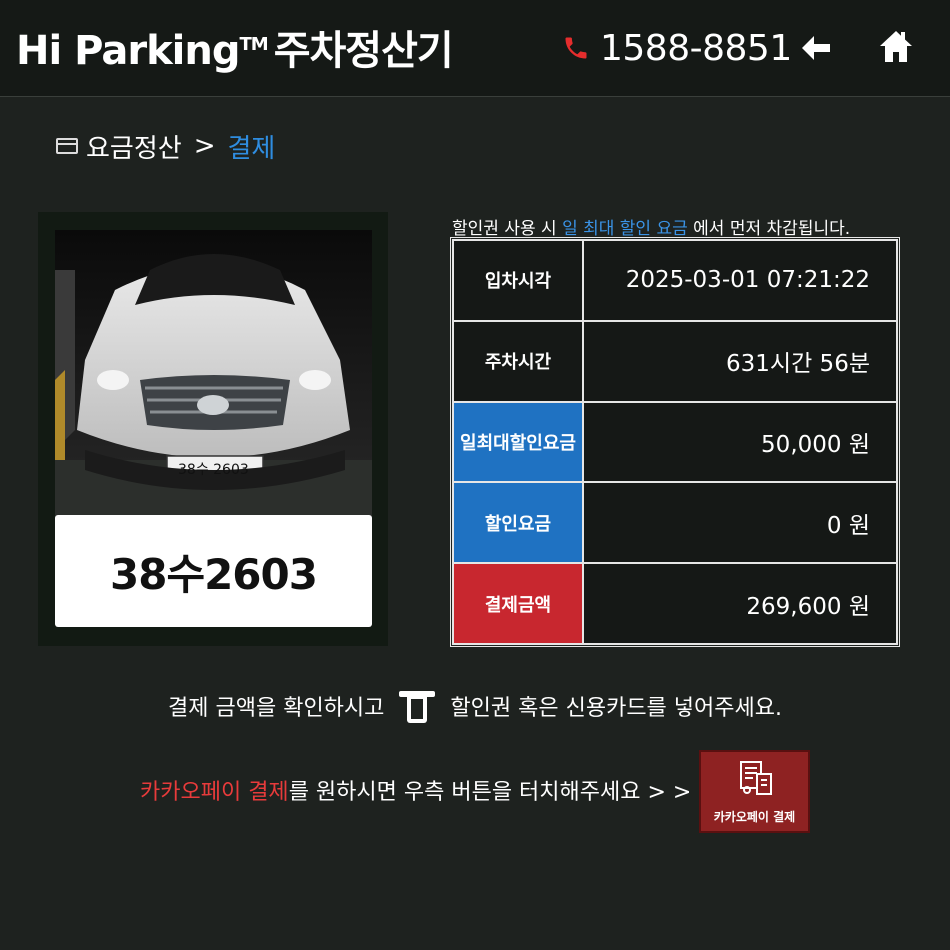 The height and width of the screenshot is (950, 950). I want to click on table-row: 일최대할인요금 50,000 원, so click(675, 442).